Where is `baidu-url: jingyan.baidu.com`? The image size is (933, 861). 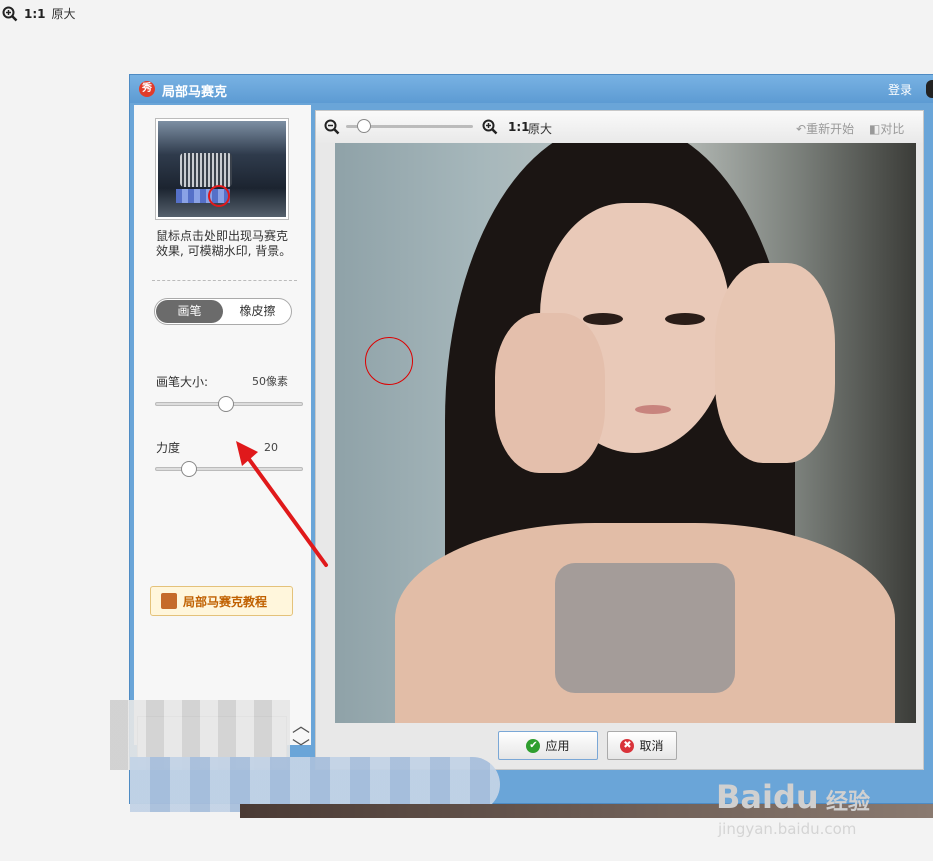 baidu-url: jingyan.baidu.com is located at coordinates (787, 829).